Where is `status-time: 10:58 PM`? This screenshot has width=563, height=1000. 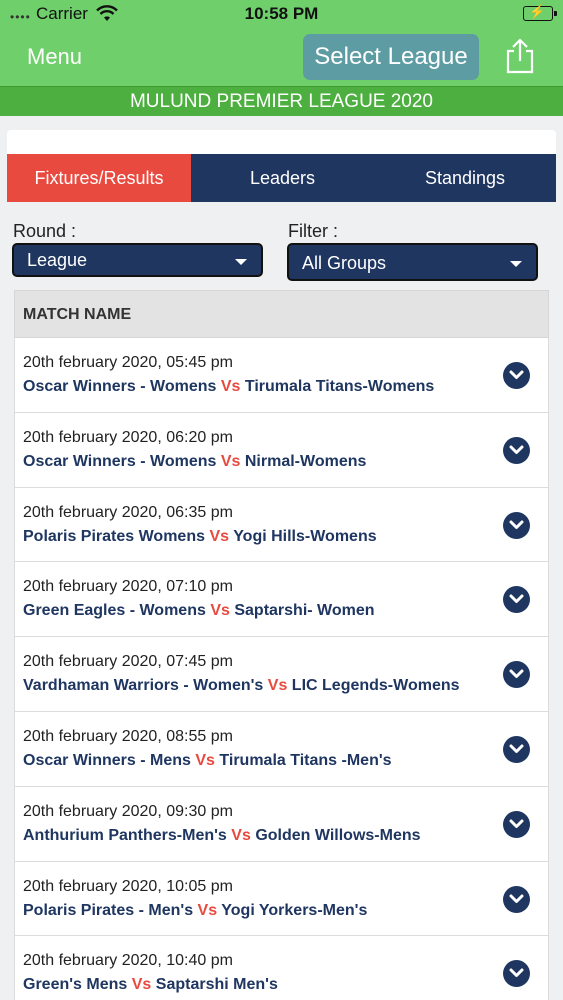 status-time: 10:58 PM is located at coordinates (281, 13).